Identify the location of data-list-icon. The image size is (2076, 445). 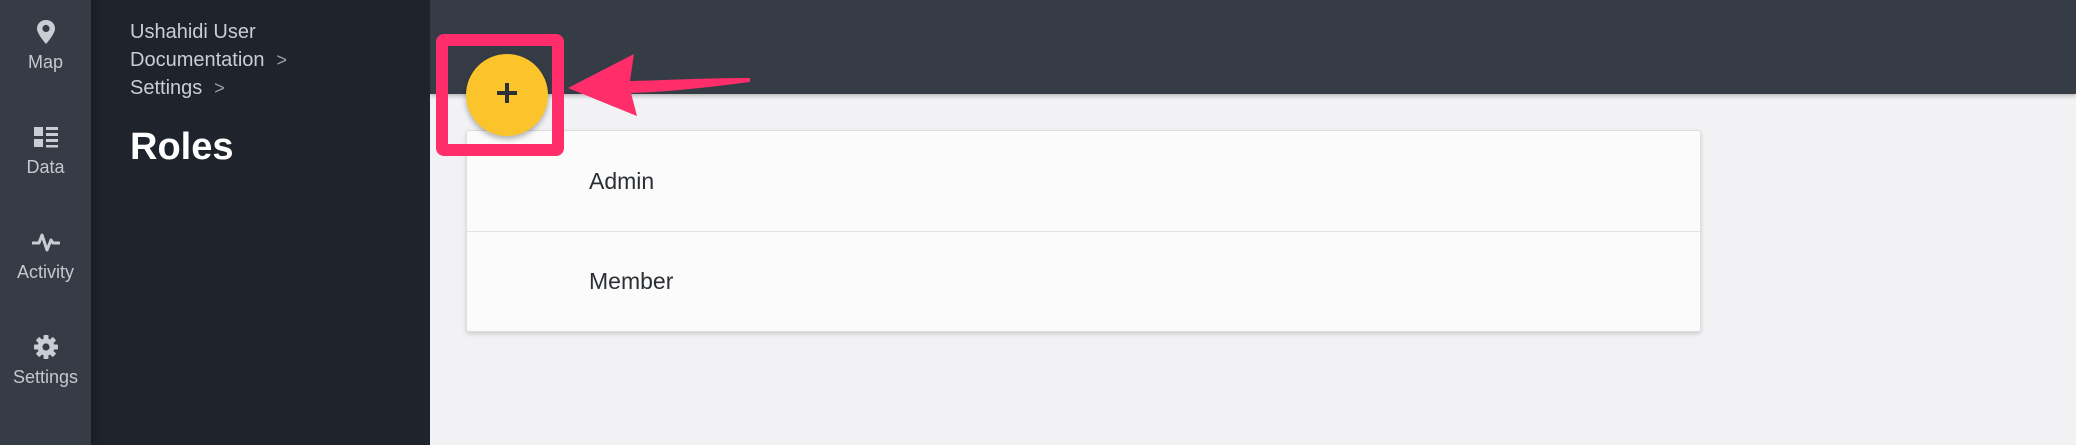
(46, 137).